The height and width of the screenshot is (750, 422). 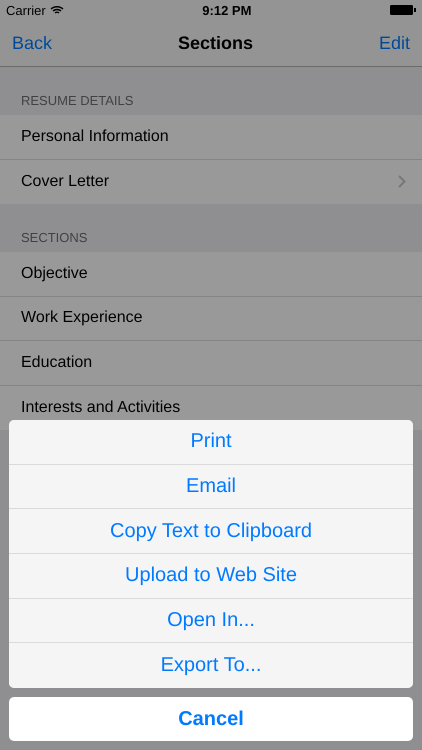 I want to click on table-row: Objective, so click(x=211, y=274).